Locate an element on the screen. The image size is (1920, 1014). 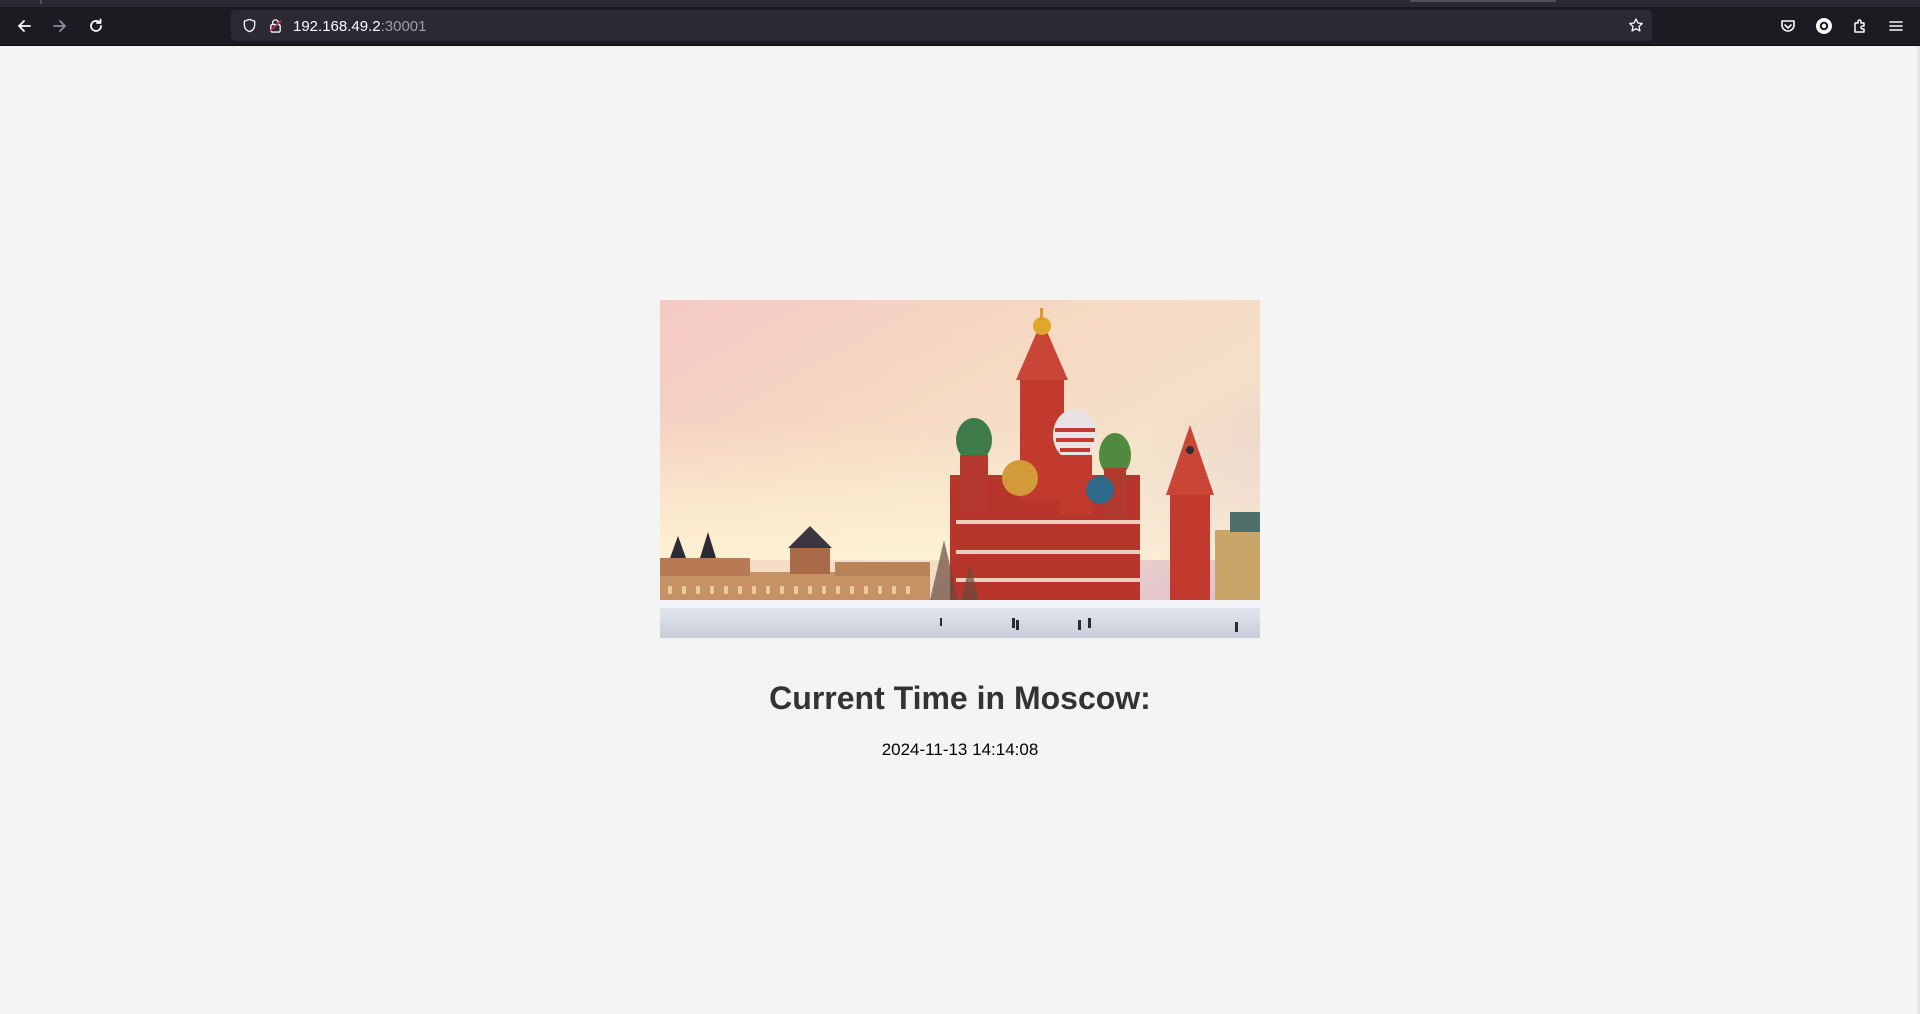
reload-icon is located at coordinates (96, 25).